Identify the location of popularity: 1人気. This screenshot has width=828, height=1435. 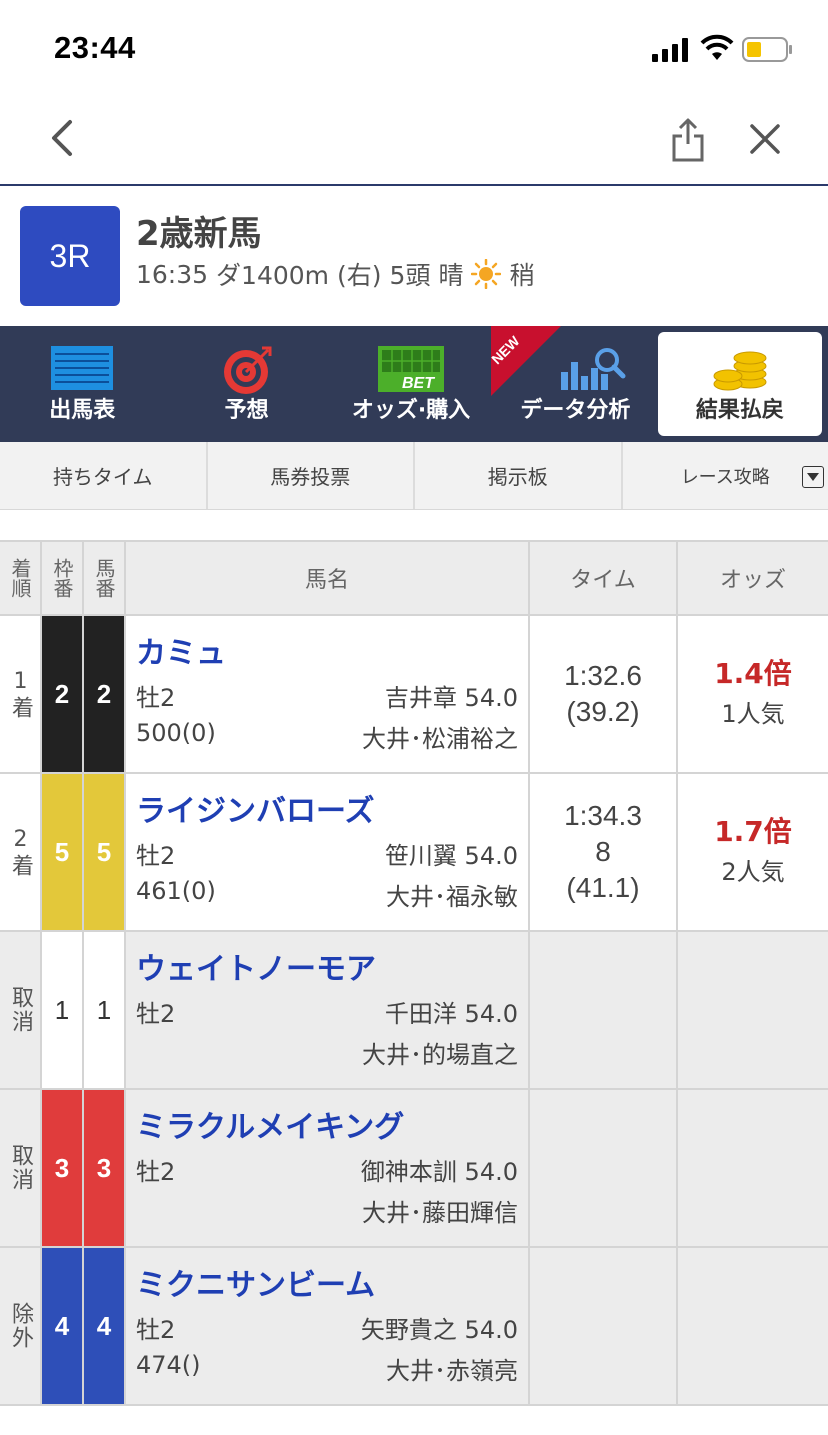
(753, 714).